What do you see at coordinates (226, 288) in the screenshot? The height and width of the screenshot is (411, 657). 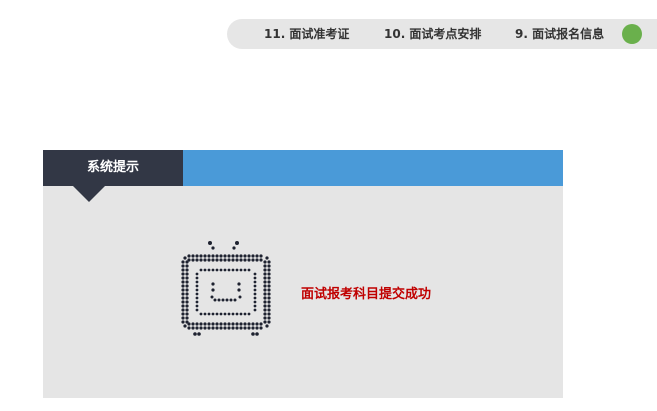 I see `tv-dotted-icon` at bounding box center [226, 288].